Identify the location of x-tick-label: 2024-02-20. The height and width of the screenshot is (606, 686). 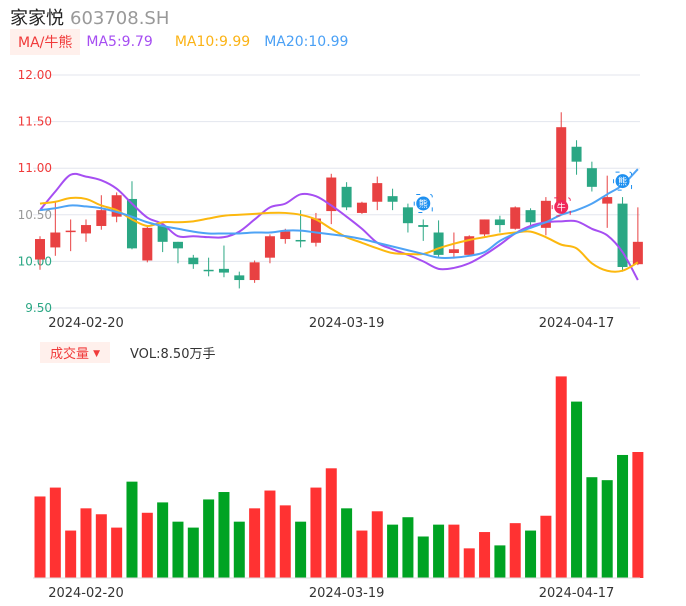
(86, 323).